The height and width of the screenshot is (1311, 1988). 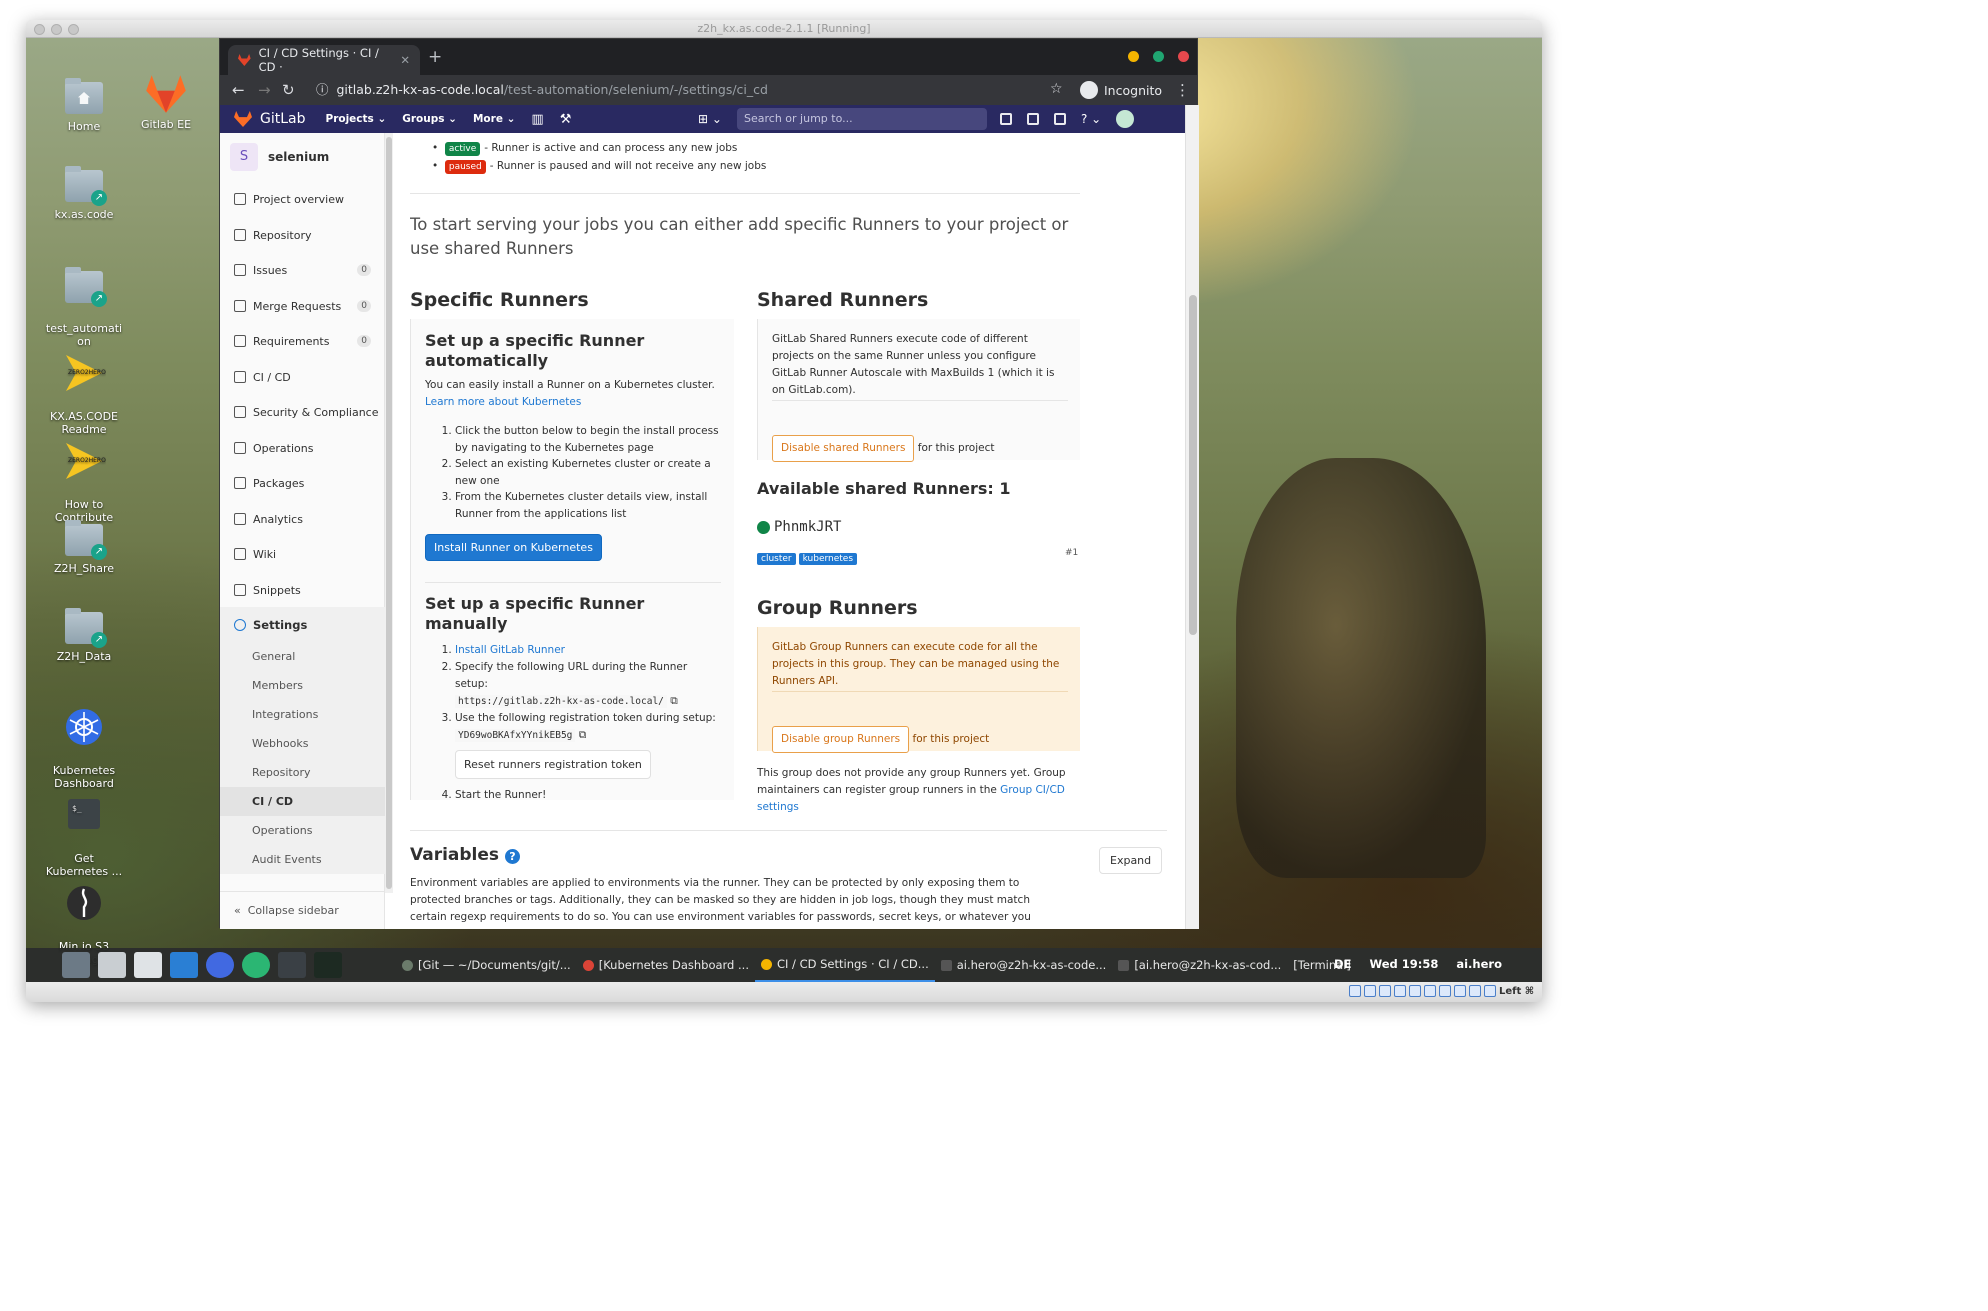 I want to click on collapse-sidebar-button: « Collapse sidebar, so click(x=302, y=910).